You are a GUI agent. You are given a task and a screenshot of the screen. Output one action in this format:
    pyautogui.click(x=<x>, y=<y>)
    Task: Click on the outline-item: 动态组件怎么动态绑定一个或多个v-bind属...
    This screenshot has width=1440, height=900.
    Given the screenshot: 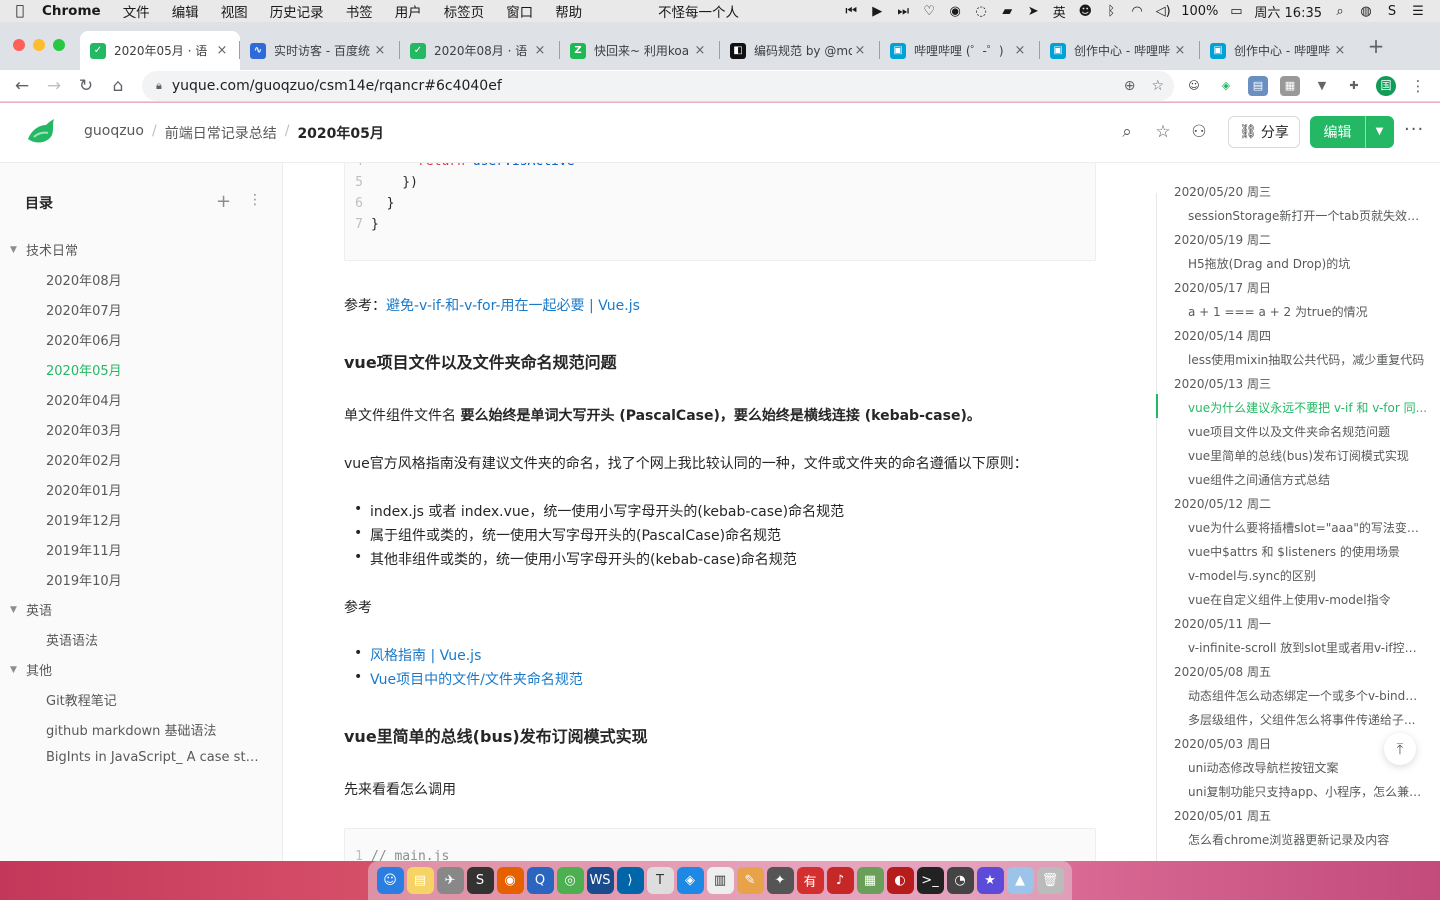 What is the action you would take?
    pyautogui.click(x=1308, y=695)
    